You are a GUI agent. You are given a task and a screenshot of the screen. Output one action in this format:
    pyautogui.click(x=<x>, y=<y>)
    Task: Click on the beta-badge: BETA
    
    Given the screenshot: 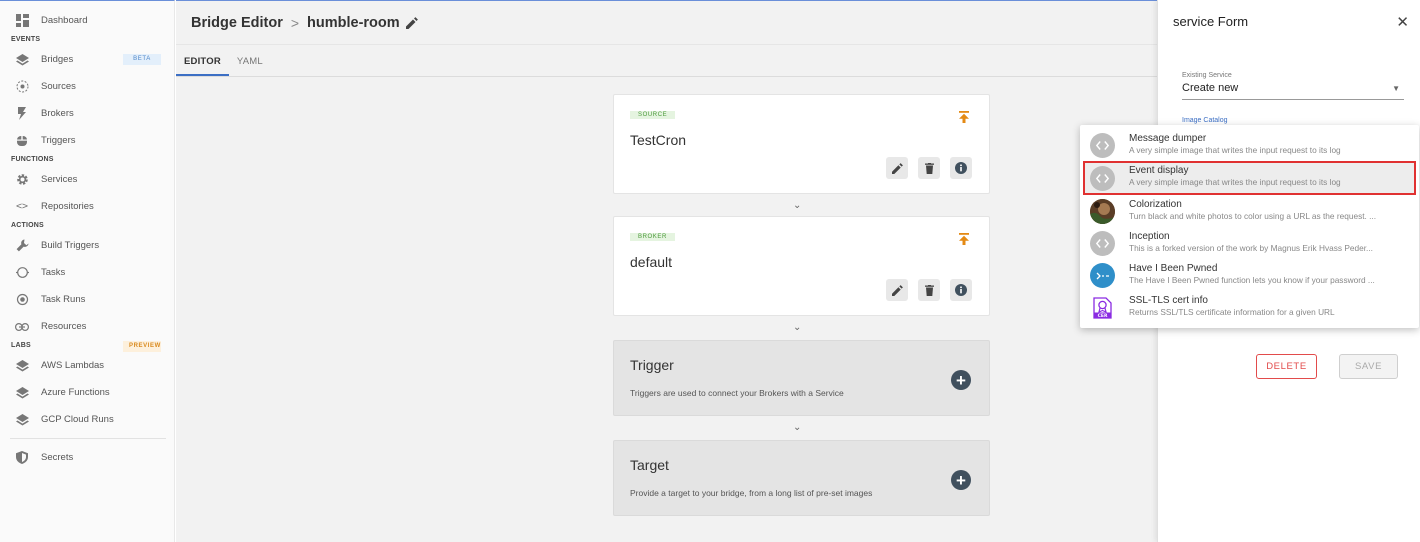 What is the action you would take?
    pyautogui.click(x=142, y=59)
    